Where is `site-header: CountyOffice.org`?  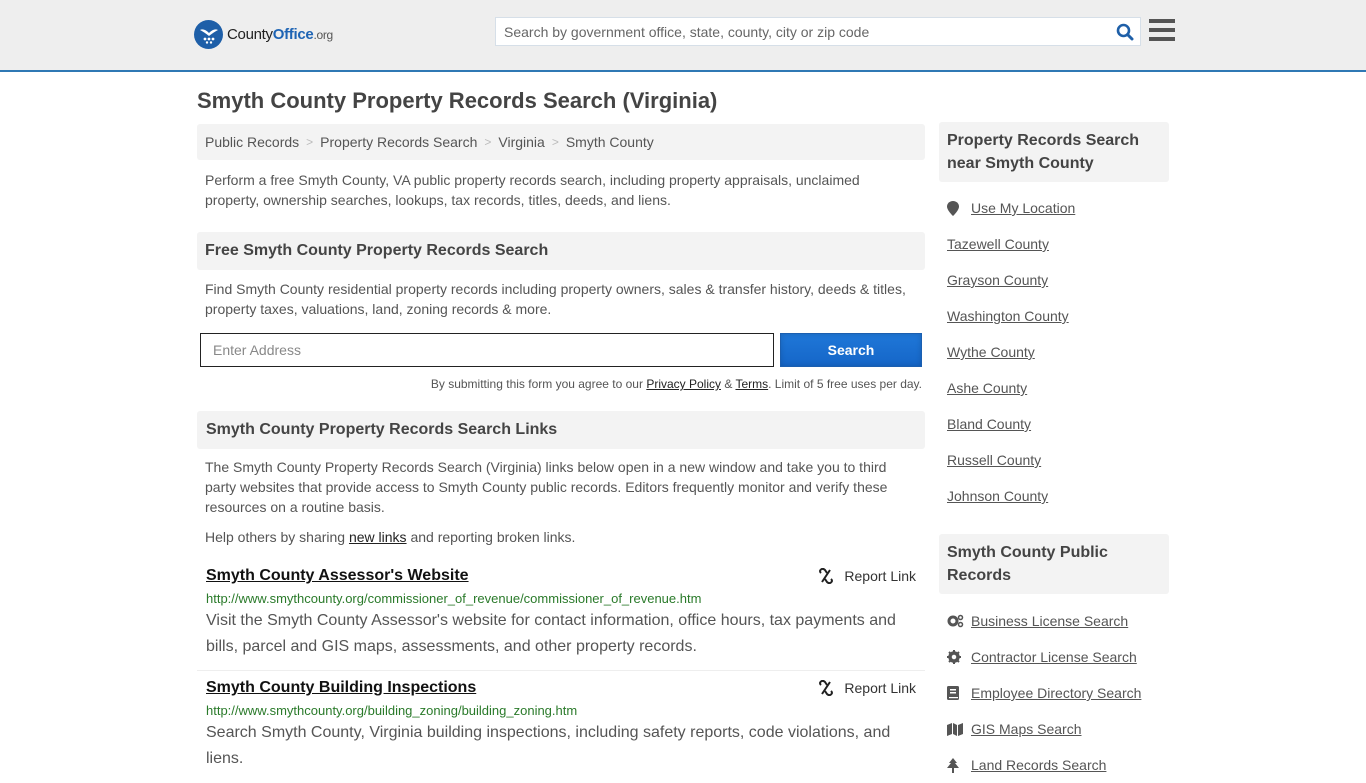 site-header: CountyOffice.org is located at coordinates (683, 36).